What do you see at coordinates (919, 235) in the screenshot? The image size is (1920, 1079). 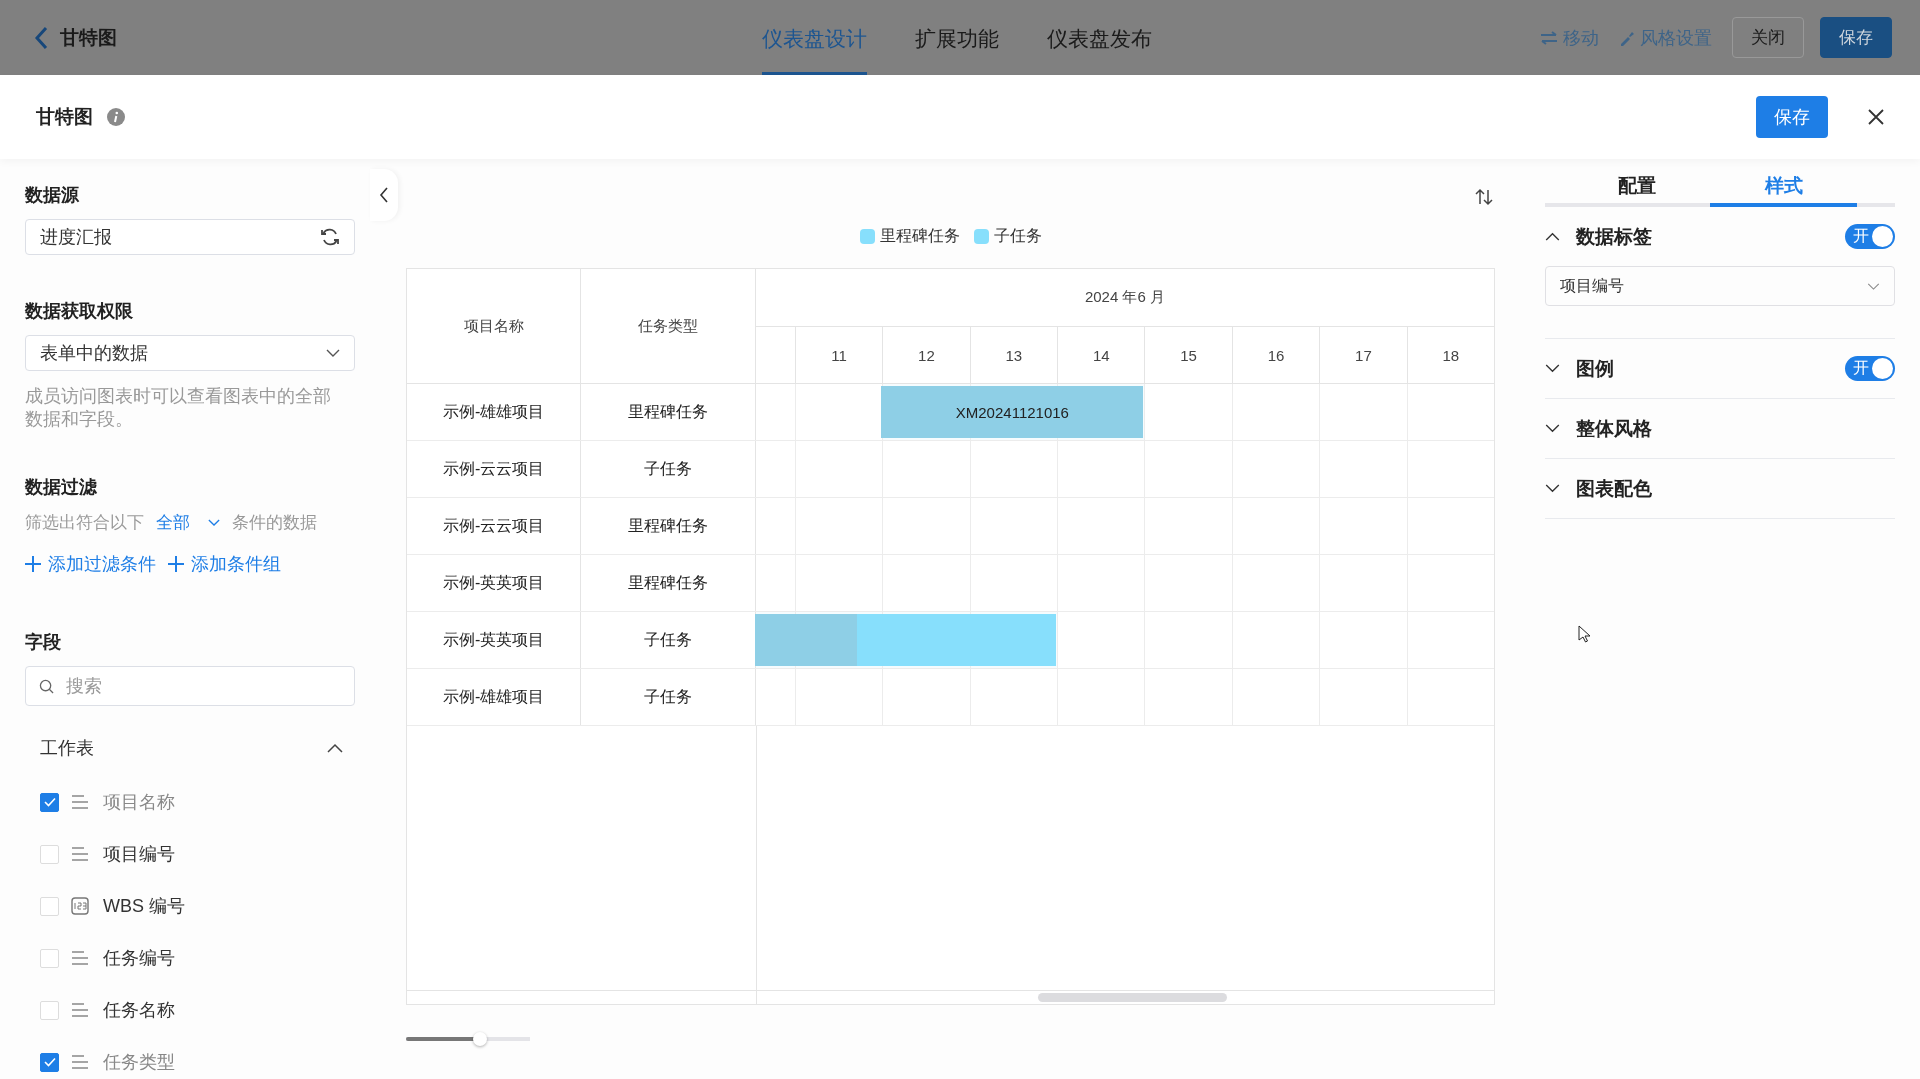 I see `legend-label: 里程碑任务` at bounding box center [919, 235].